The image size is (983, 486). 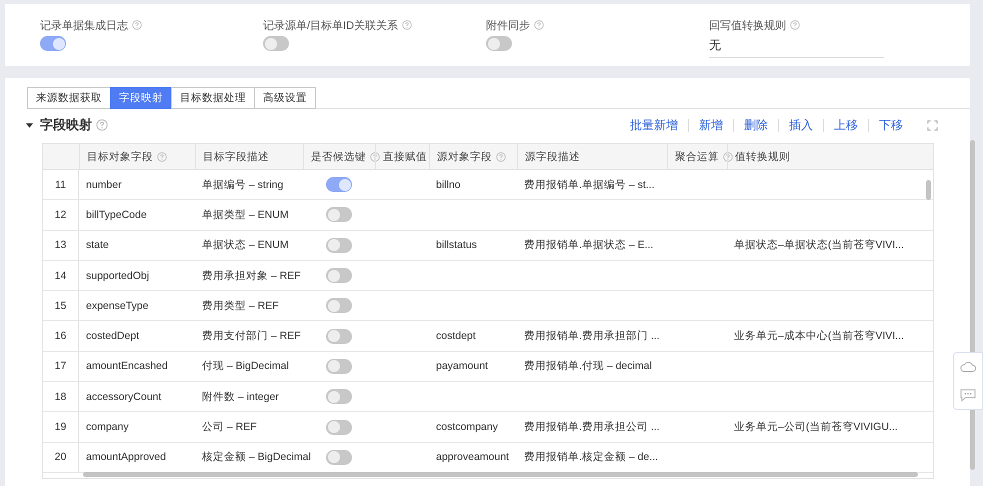 I want to click on table-cell: amountEncashed, so click(x=127, y=366).